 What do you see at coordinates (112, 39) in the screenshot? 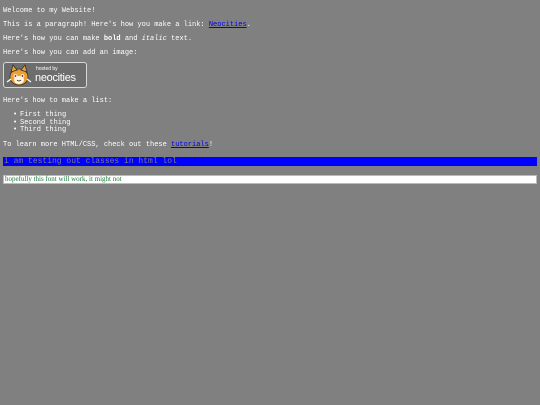
I see `bold-text: bold` at bounding box center [112, 39].